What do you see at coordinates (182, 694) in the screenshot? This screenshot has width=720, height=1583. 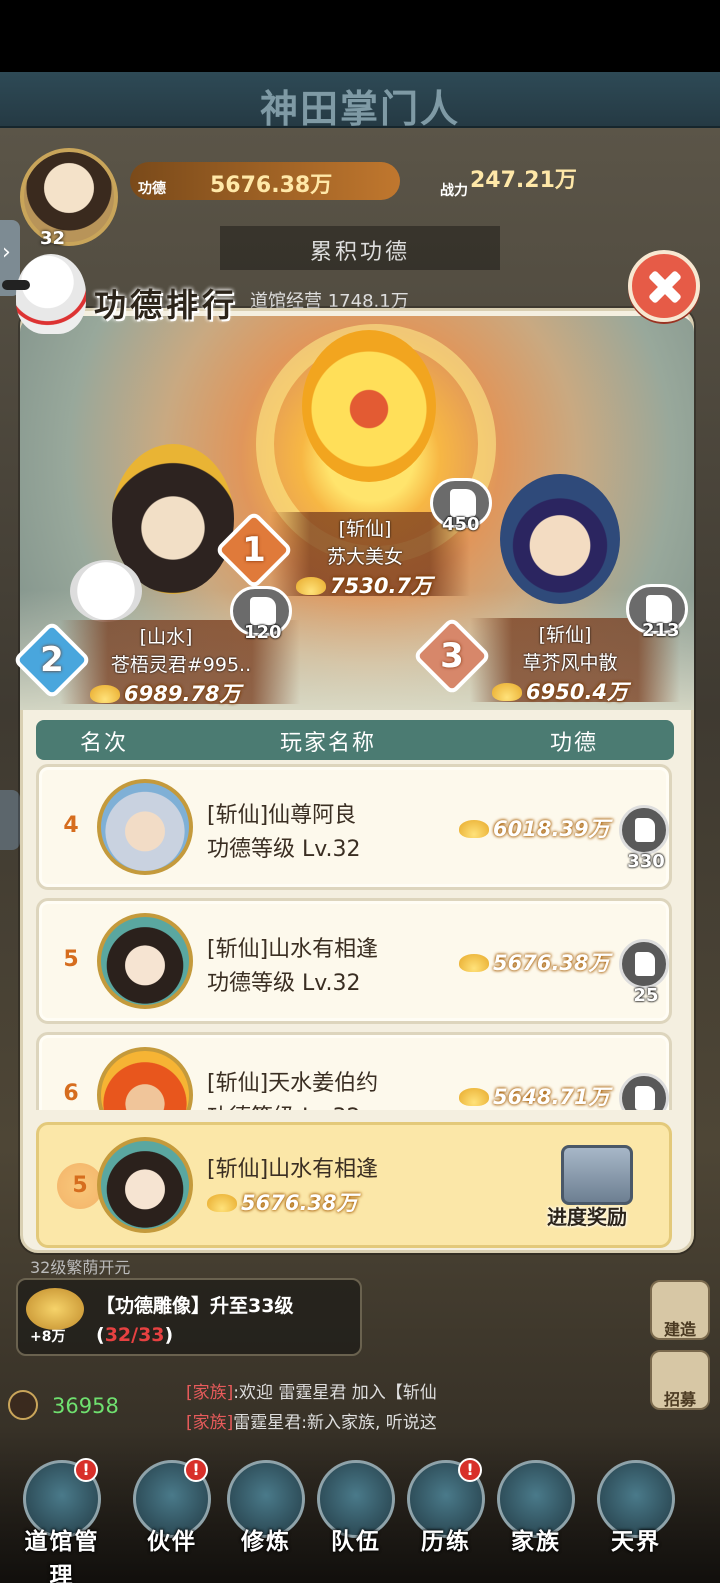 I see `rank2-merit-value: 6989.78万` at bounding box center [182, 694].